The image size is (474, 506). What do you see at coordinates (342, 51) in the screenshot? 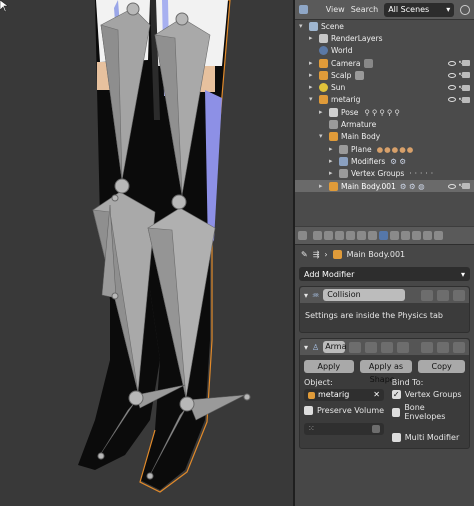
I see `tree-label: World` at bounding box center [342, 51].